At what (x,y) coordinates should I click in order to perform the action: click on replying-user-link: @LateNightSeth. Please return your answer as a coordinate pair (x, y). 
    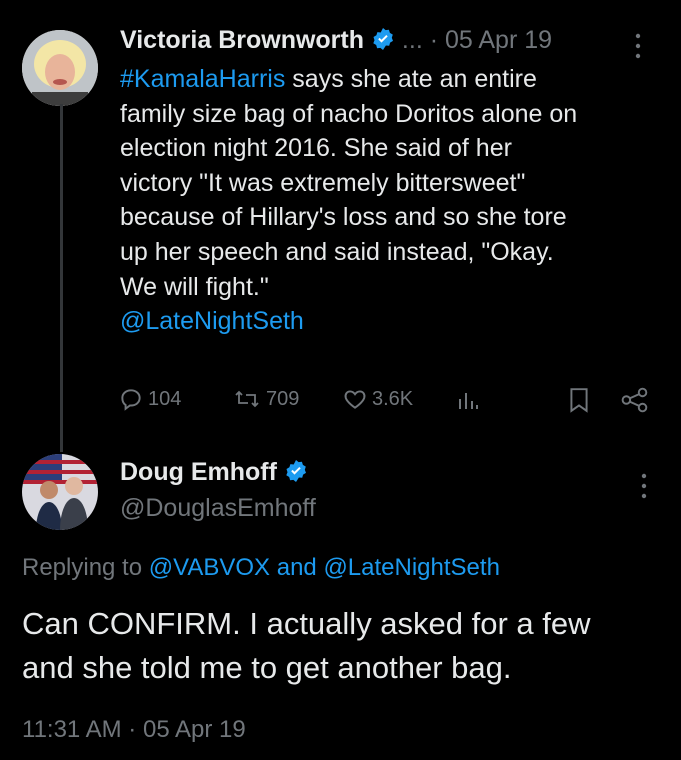
    Looking at the image, I should click on (411, 567).